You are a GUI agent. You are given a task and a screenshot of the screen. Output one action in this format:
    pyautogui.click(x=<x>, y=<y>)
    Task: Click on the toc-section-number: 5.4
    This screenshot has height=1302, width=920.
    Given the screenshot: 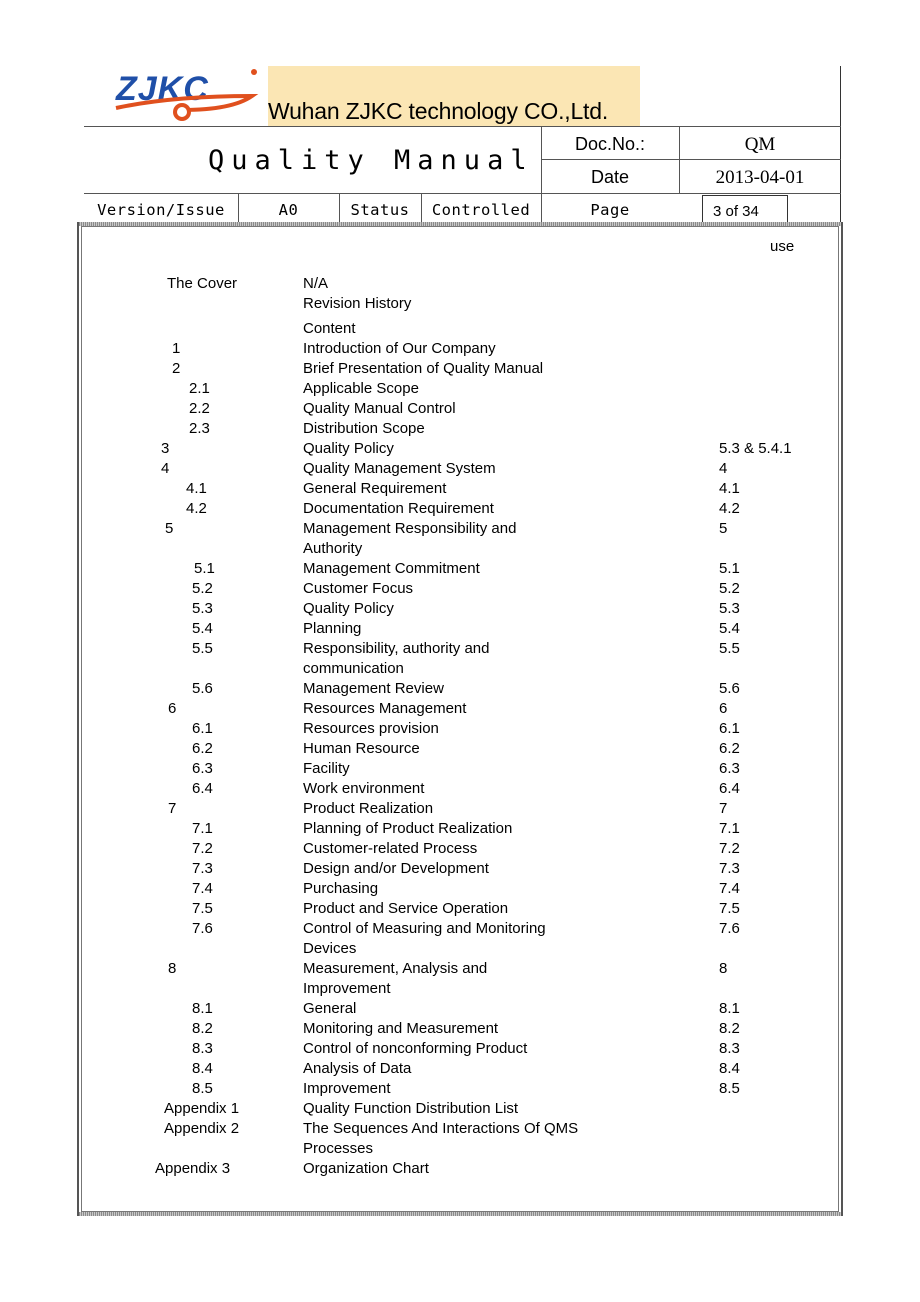 What is the action you would take?
    pyautogui.click(x=202, y=628)
    